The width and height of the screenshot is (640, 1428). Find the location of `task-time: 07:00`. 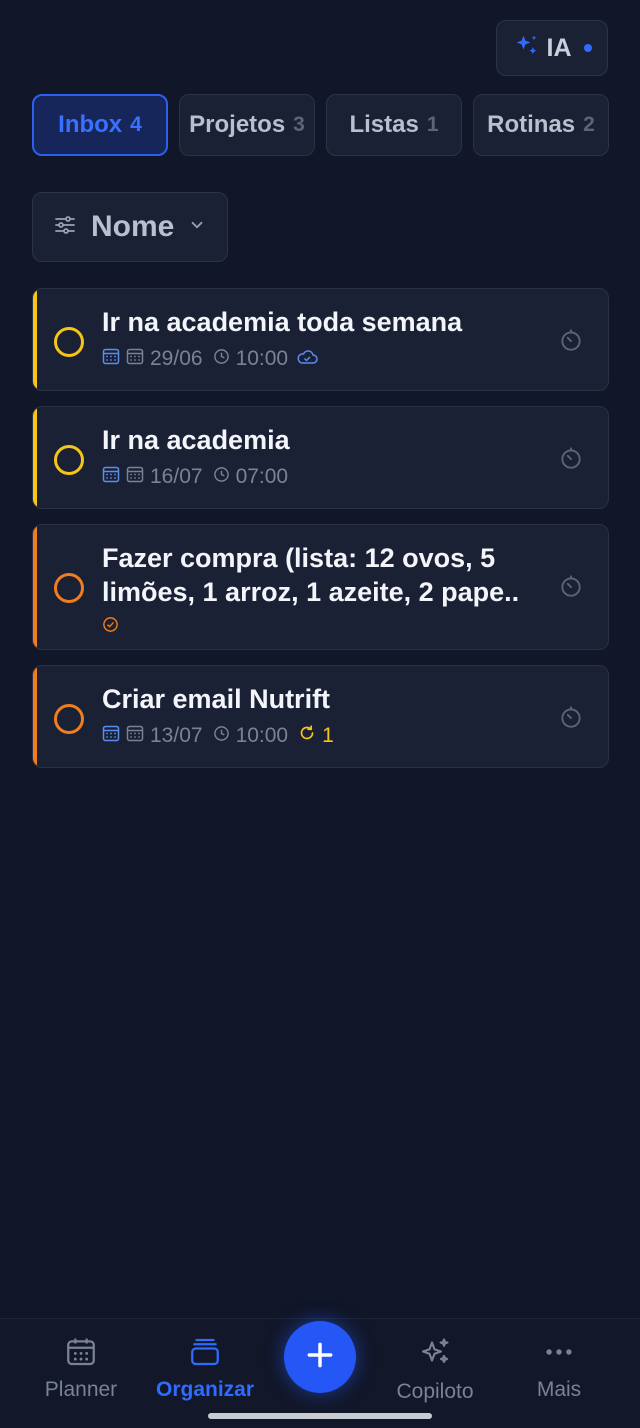

task-time: 07:00 is located at coordinates (262, 476).